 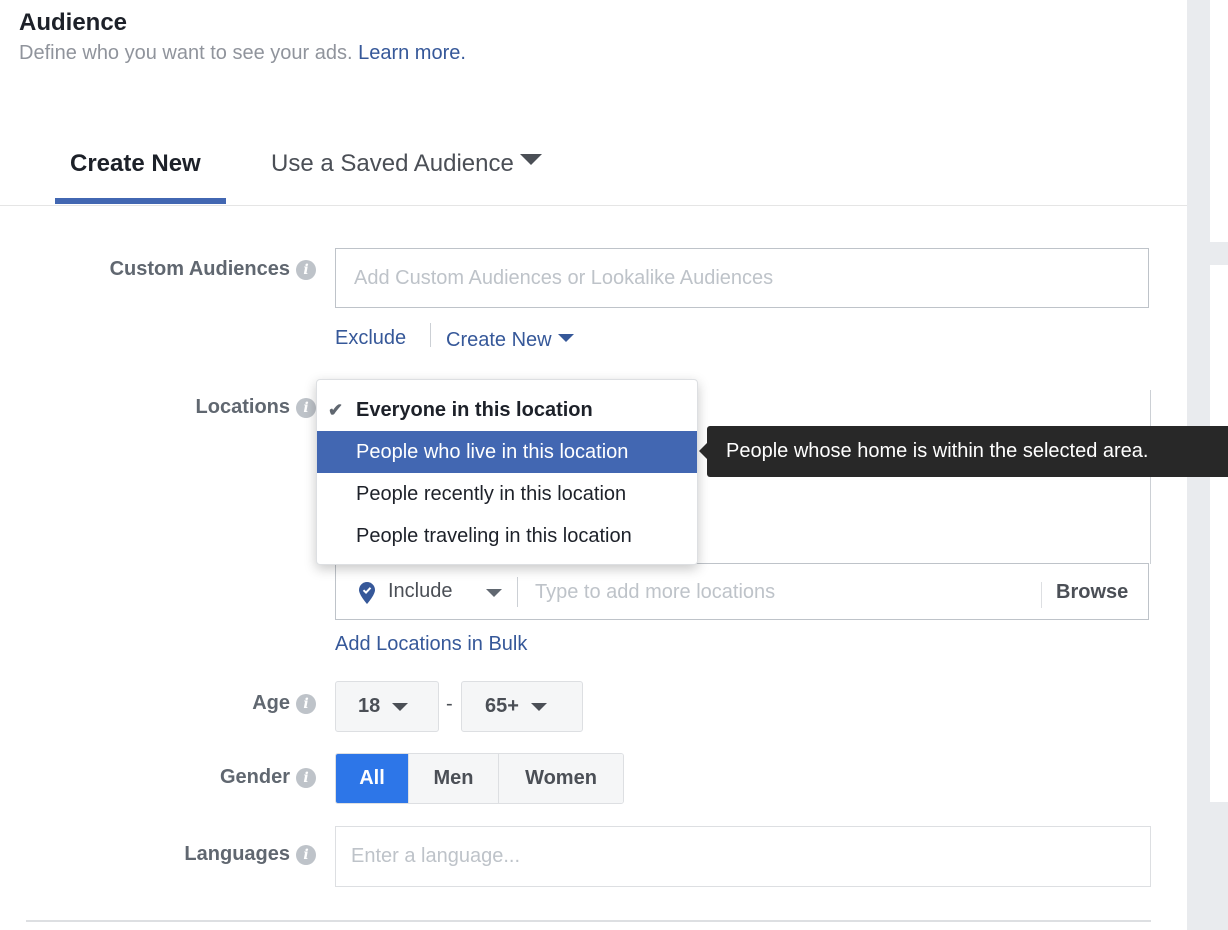 I want to click on menu-item-label: People recently in this location, so click(x=491, y=494).